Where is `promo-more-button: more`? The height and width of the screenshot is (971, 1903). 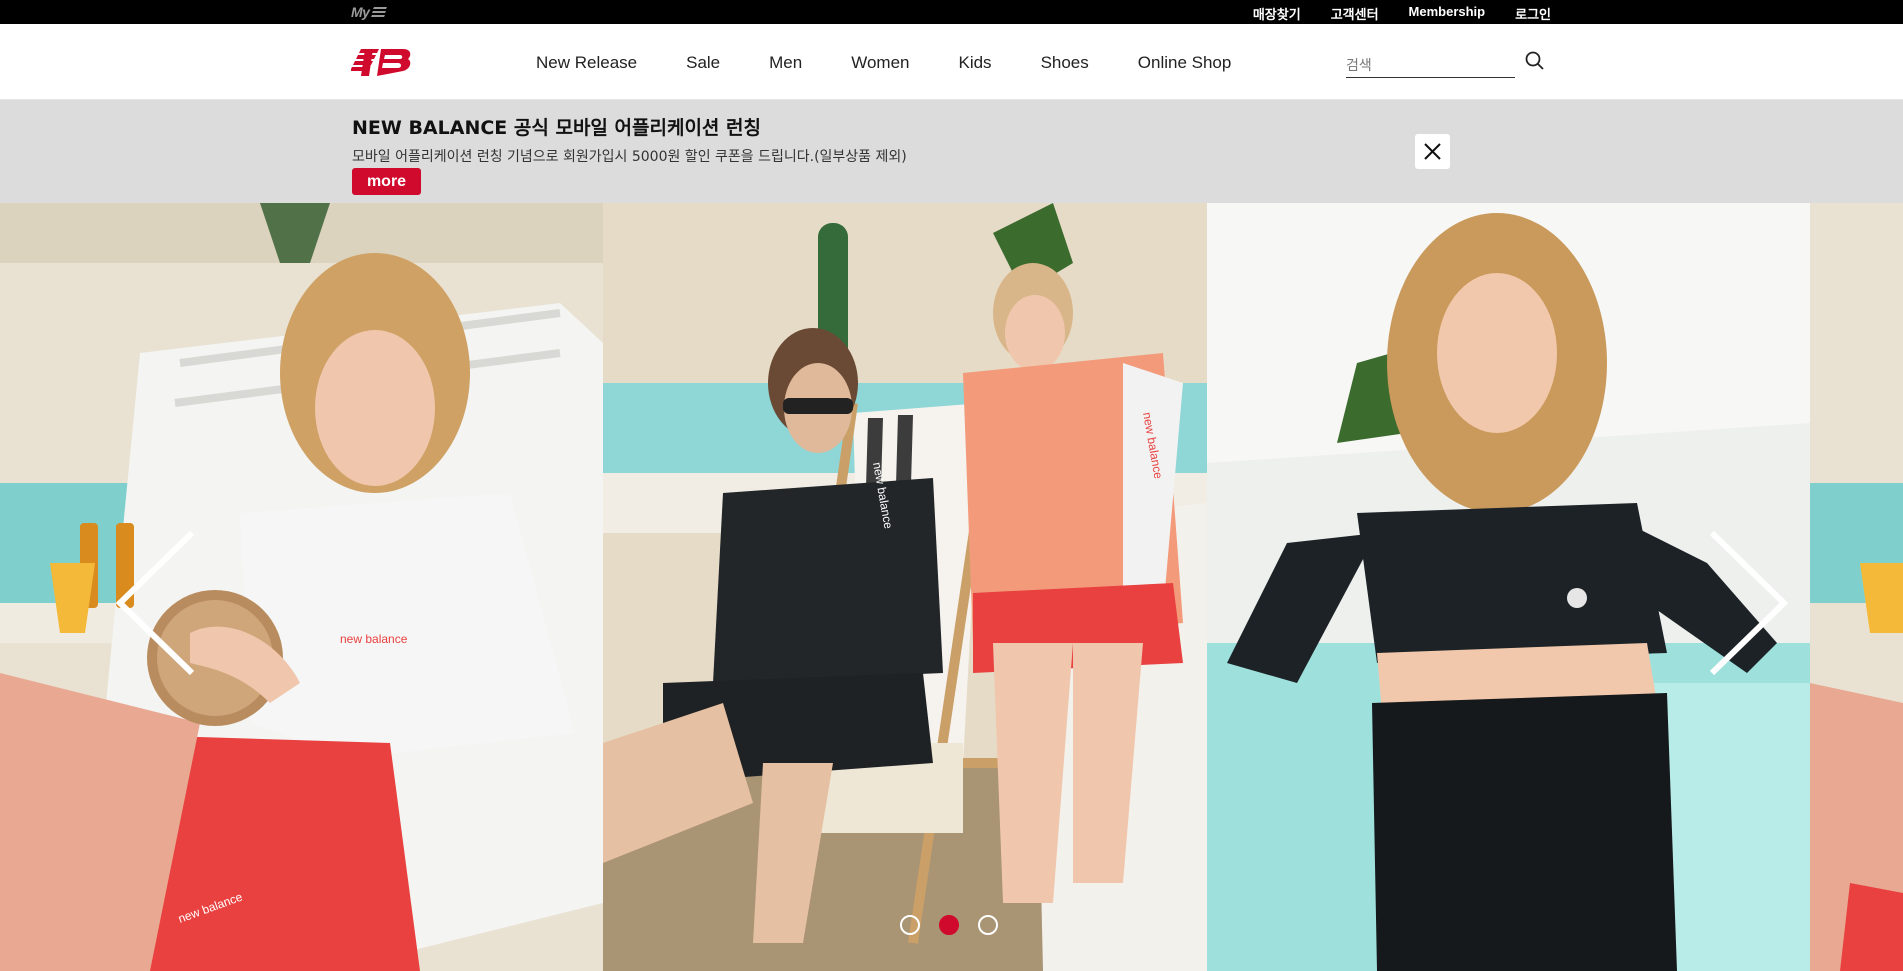 promo-more-button: more is located at coordinates (386, 181).